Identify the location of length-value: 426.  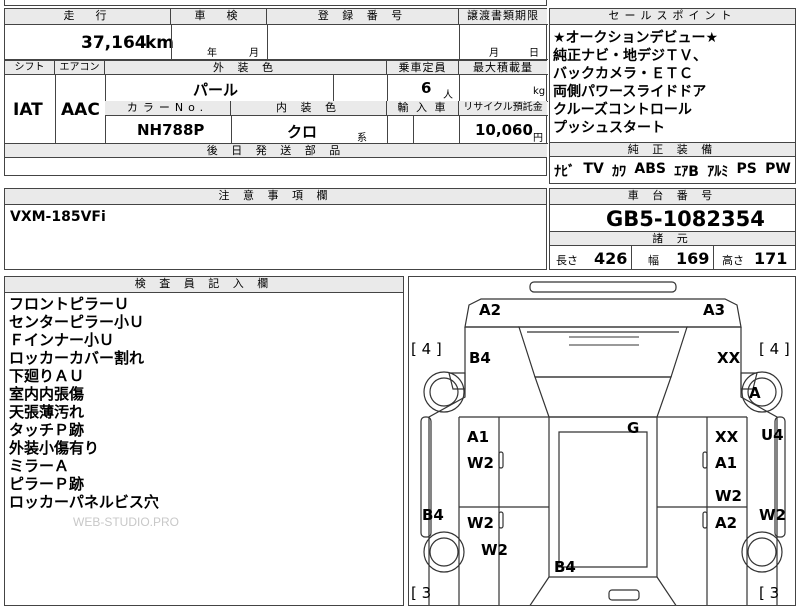
(611, 258).